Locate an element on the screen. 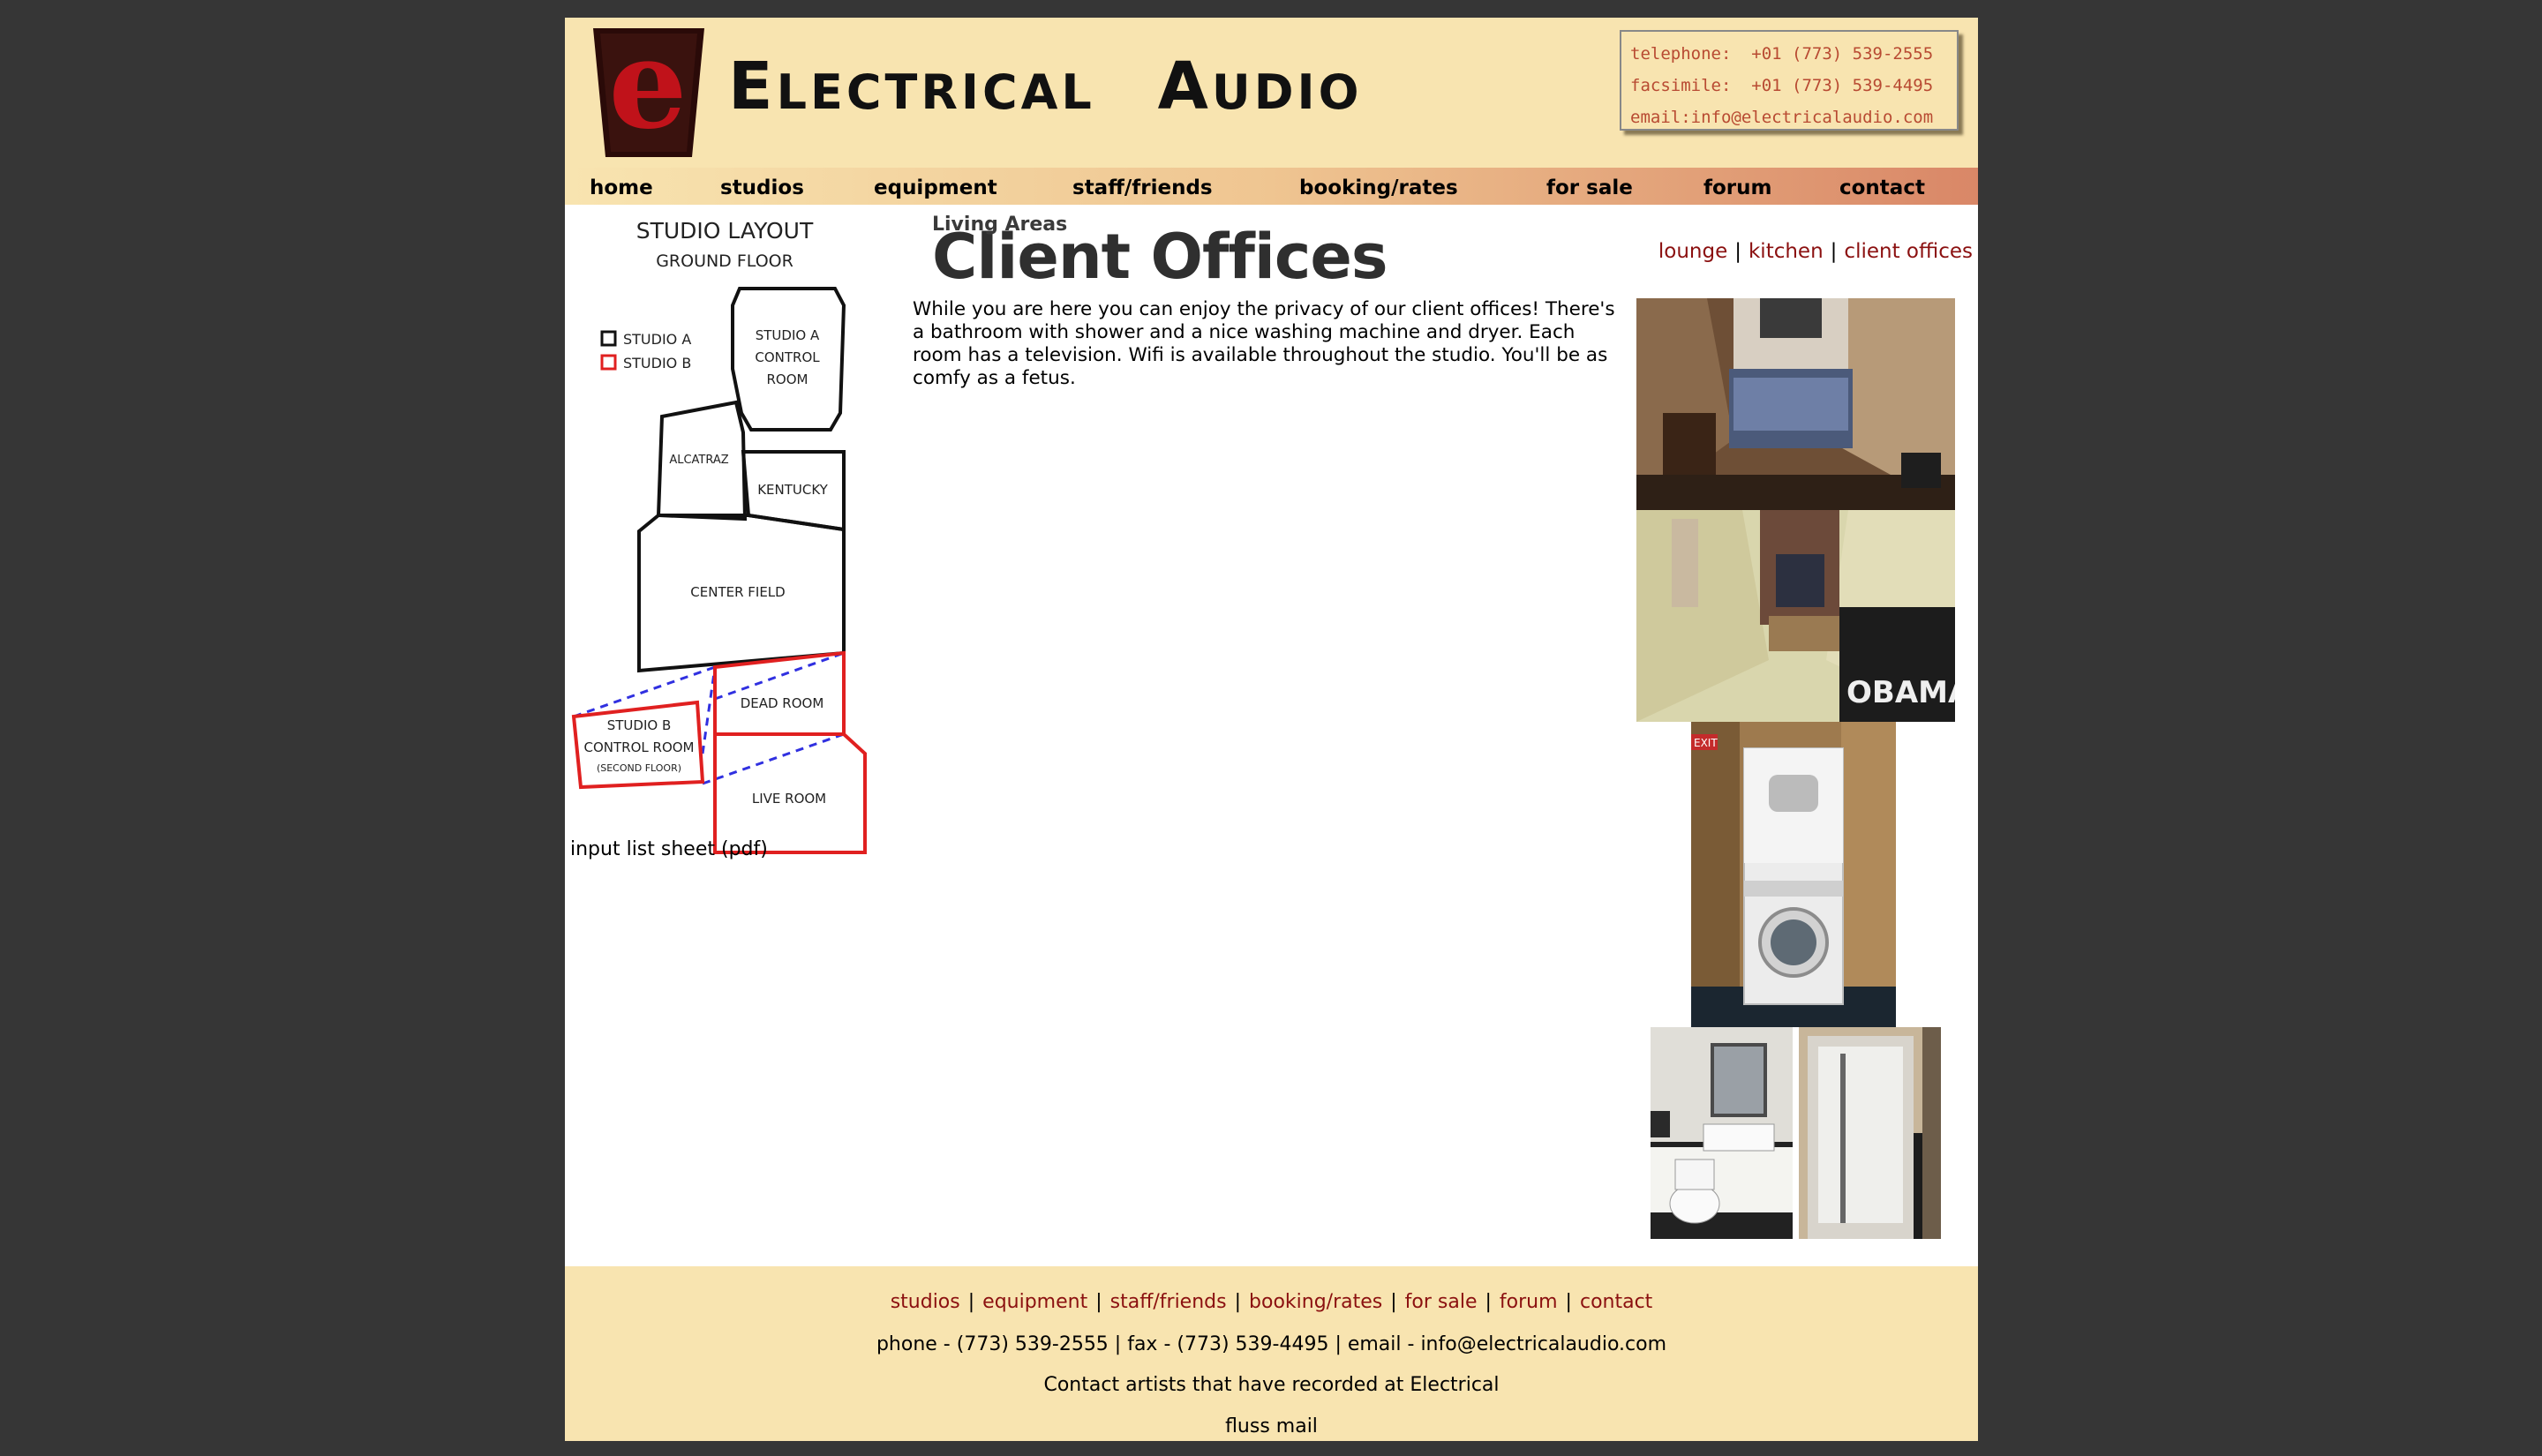  nav-contact: contact is located at coordinates (1882, 186).